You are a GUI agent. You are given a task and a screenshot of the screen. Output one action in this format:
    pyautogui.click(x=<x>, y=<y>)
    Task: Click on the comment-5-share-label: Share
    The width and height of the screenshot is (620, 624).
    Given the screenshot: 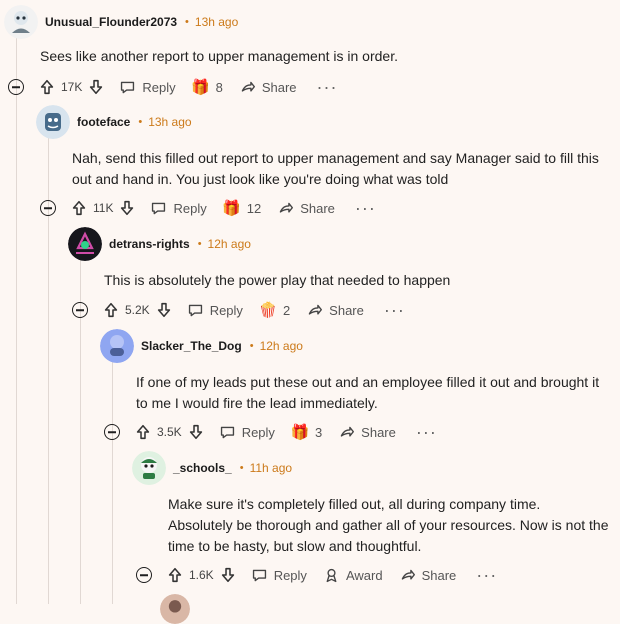 What is the action you would take?
    pyautogui.click(x=439, y=575)
    